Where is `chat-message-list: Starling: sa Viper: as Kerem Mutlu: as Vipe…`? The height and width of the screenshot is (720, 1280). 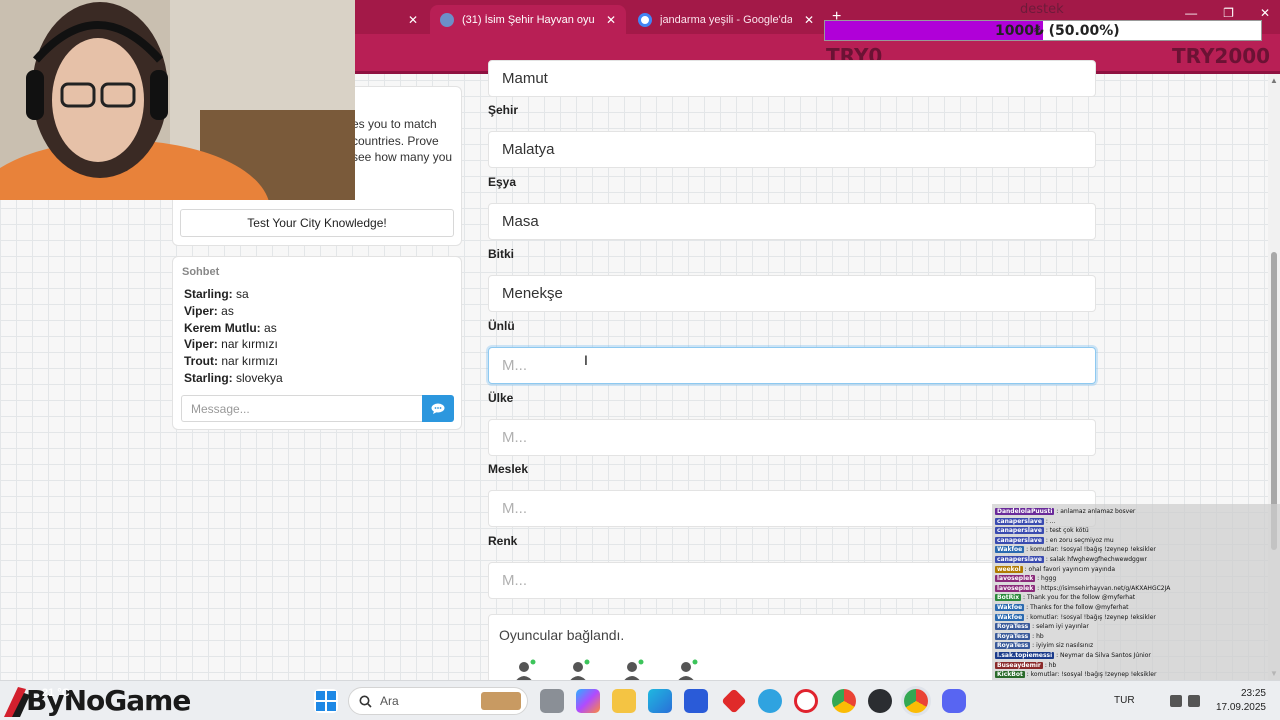
chat-message-list: Starling: sa Viper: as Kerem Mutlu: as Vipe… is located at coordinates (233, 336).